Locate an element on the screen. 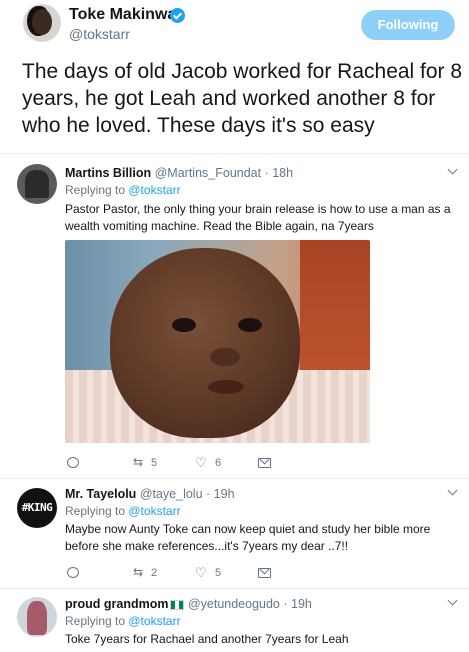 The width and height of the screenshot is (469, 652). main-author-handle: @tokstarr is located at coordinates (99, 34).